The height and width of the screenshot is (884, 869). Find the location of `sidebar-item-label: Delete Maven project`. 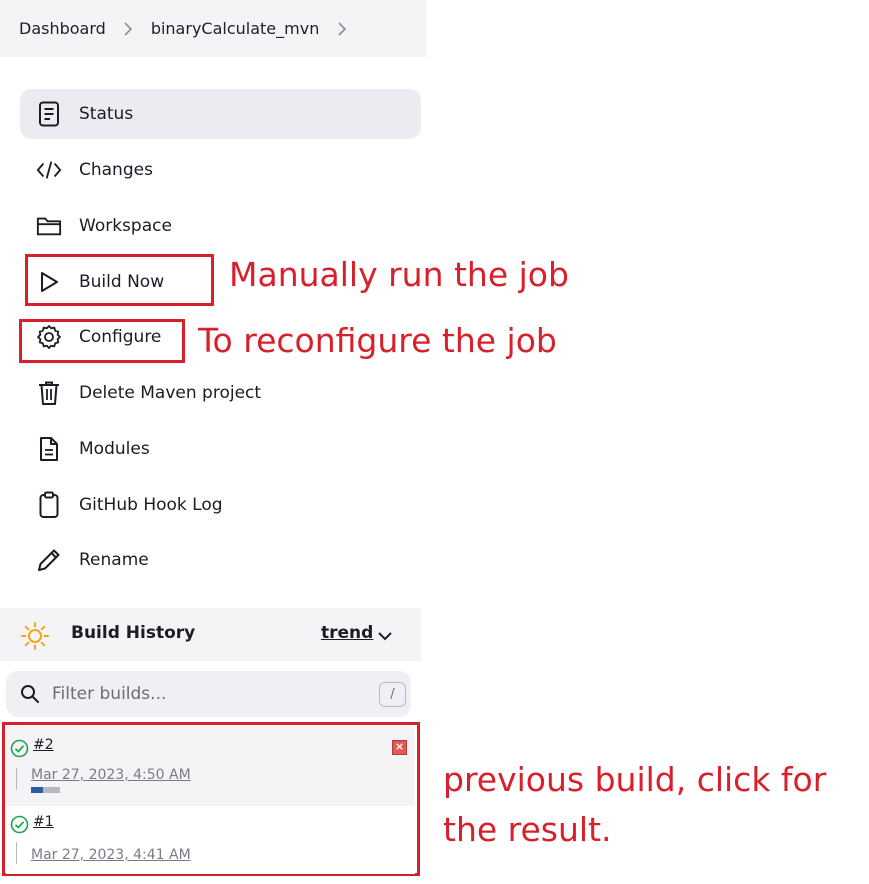

sidebar-item-label: Delete Maven project is located at coordinates (170, 393).